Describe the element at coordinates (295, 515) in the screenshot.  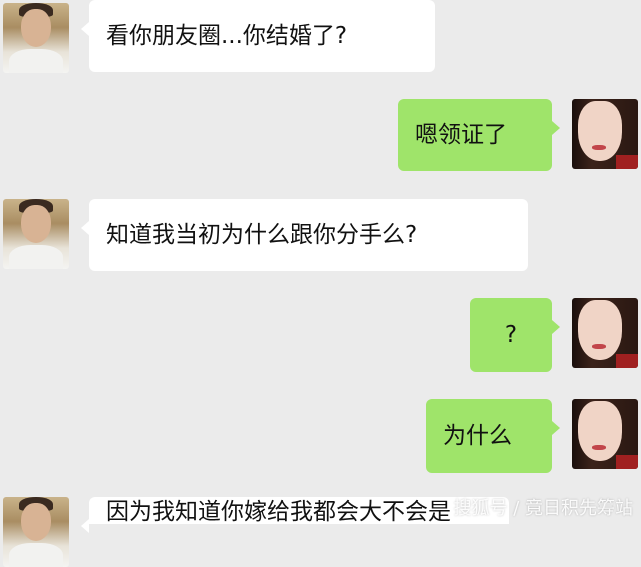
I see `incoming-message-bubble: 因为我知道你嫁给我都会大不会是` at that location.